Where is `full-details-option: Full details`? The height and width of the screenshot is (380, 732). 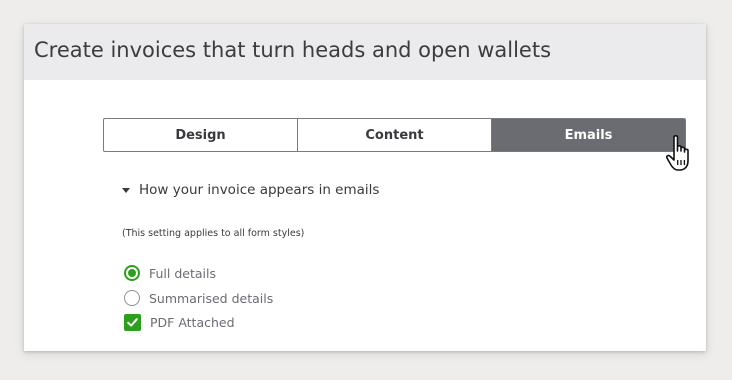 full-details-option: Full details is located at coordinates (170, 273).